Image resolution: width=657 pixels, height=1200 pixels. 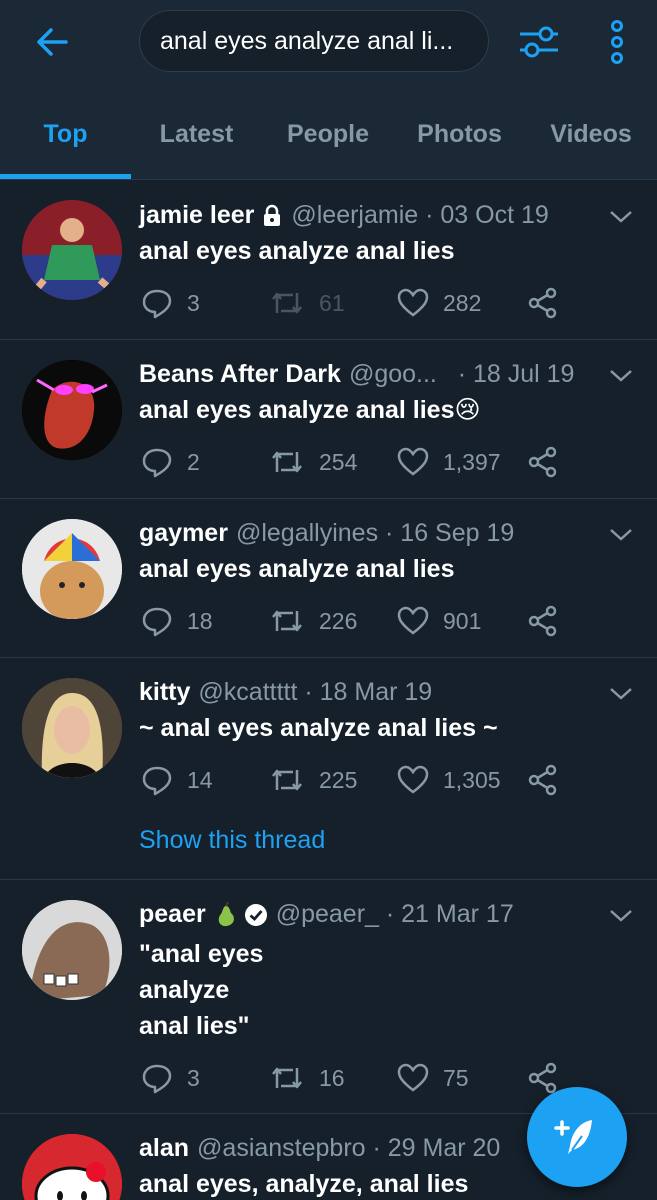 What do you see at coordinates (433, 1078) in the screenshot?
I see `like-button: 75` at bounding box center [433, 1078].